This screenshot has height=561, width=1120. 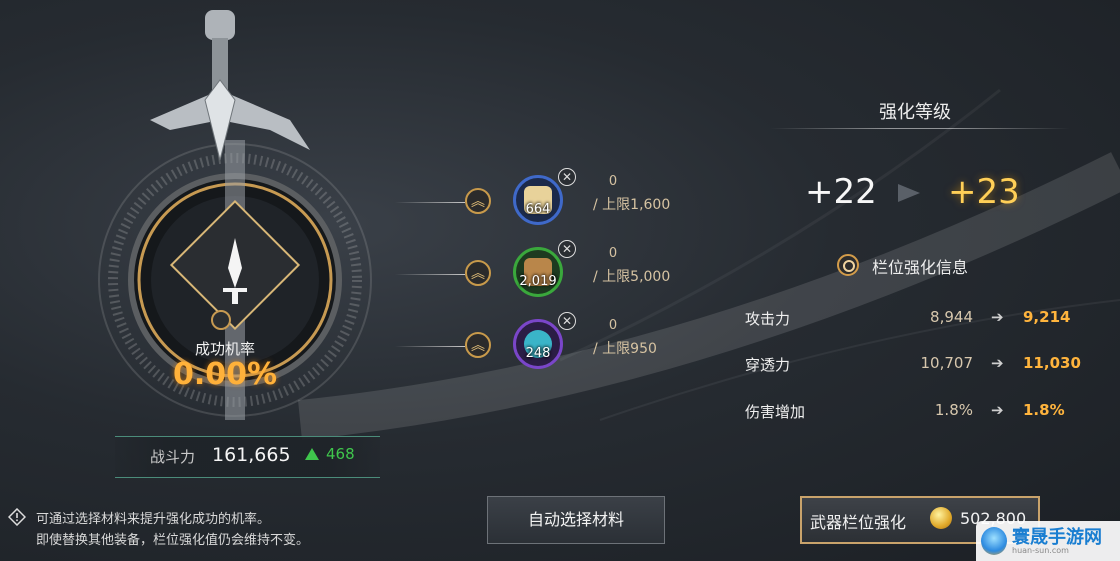 I want to click on material-slot-3: ︽ 248 ✕ 0 / 上限950, so click(x=555, y=344).